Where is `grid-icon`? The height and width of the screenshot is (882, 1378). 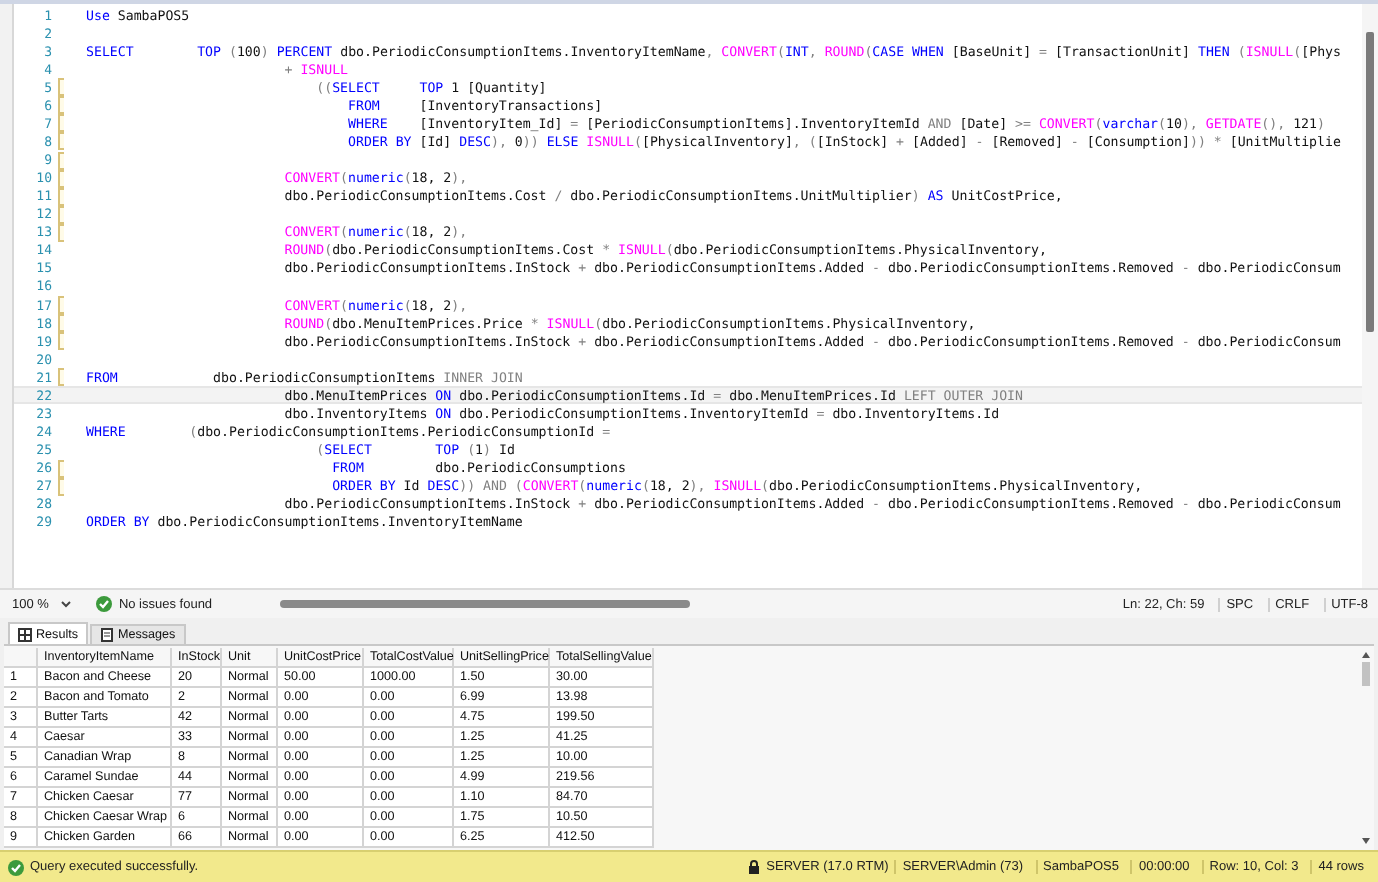 grid-icon is located at coordinates (25, 634).